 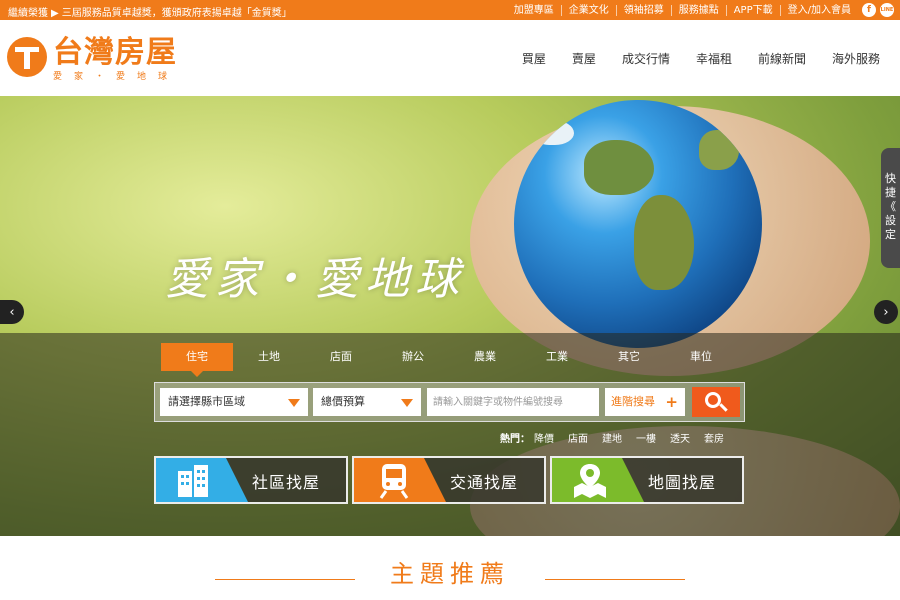 I want to click on tab-storefront: 店面, so click(x=341, y=357).